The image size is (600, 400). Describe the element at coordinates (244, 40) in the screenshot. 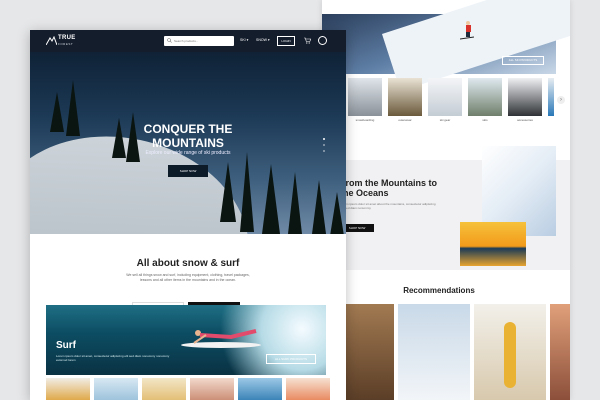

I see `nav-link-ski: SKI ▾` at that location.